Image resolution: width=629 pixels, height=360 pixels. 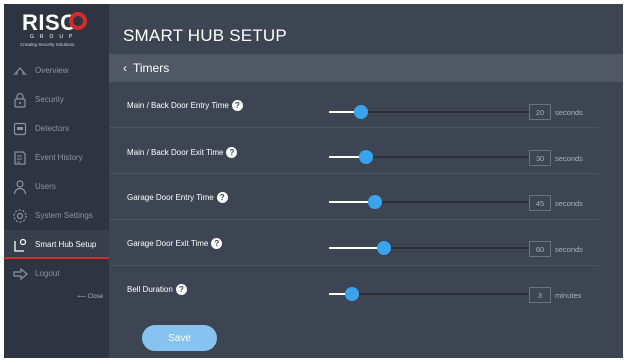 I want to click on sidebar-item-label: System Settings, so click(x=64, y=215).